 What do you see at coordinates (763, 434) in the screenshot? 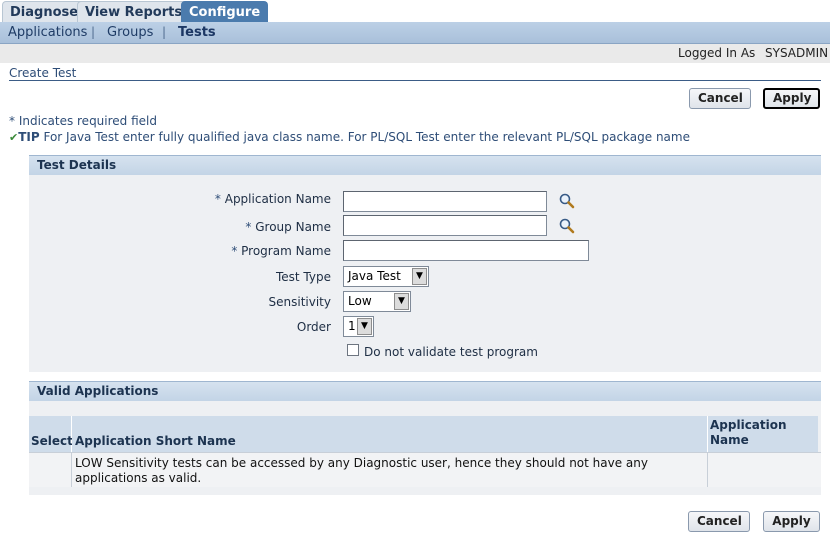
I see `column-header-application-name: Application Name` at bounding box center [763, 434].